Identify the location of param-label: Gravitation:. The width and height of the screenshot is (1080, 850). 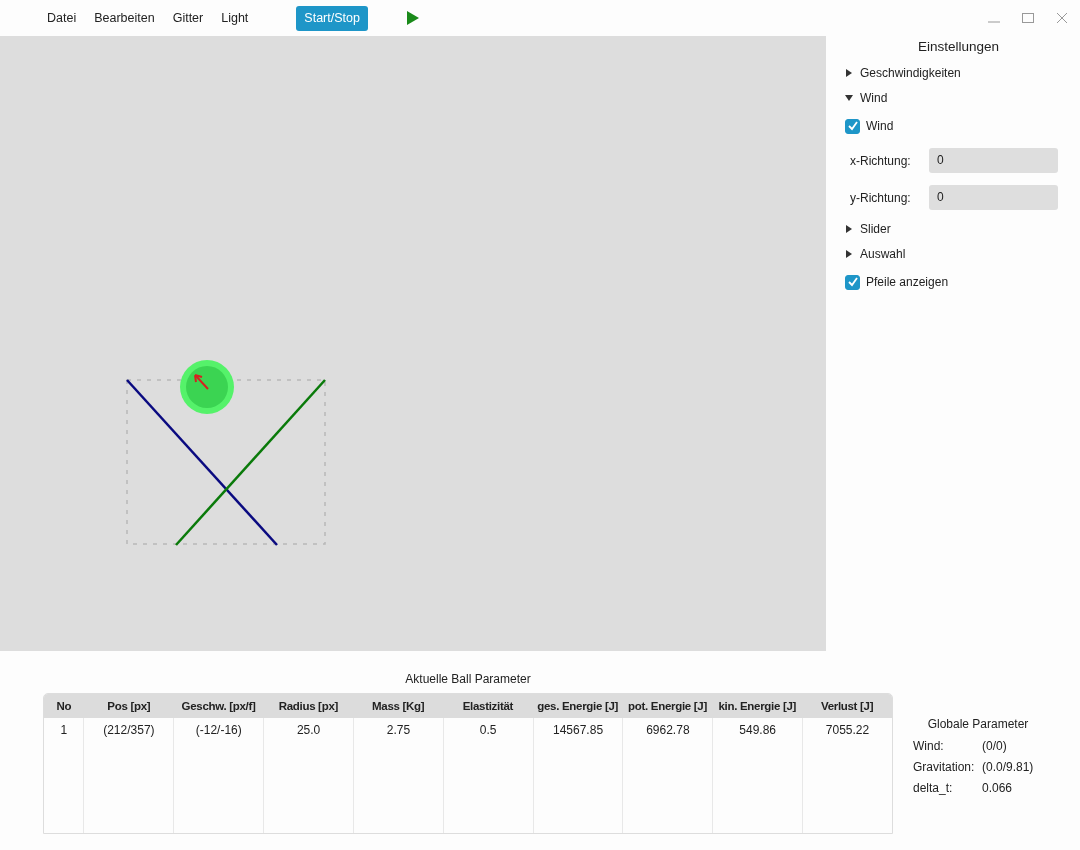
(944, 768).